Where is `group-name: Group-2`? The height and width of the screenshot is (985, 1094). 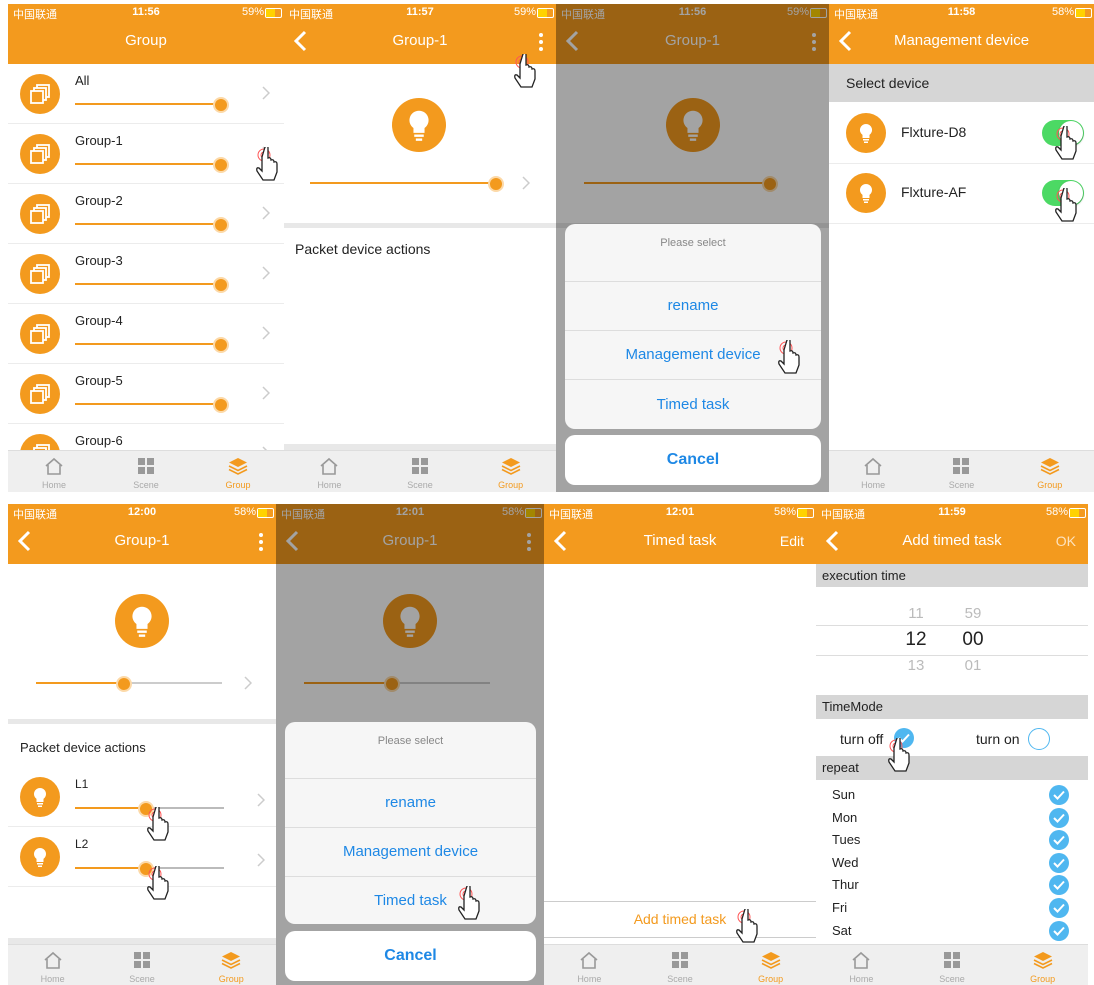 group-name: Group-2 is located at coordinates (99, 200).